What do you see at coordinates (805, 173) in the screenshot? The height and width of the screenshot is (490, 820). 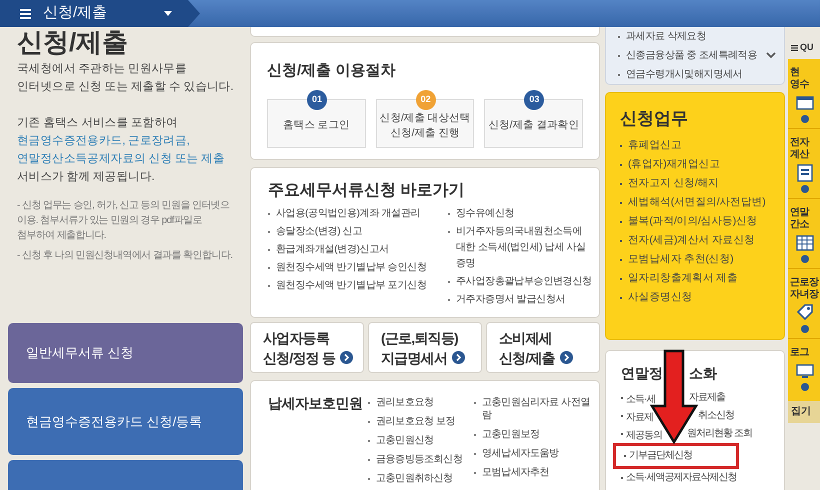 I see `document-icon` at bounding box center [805, 173].